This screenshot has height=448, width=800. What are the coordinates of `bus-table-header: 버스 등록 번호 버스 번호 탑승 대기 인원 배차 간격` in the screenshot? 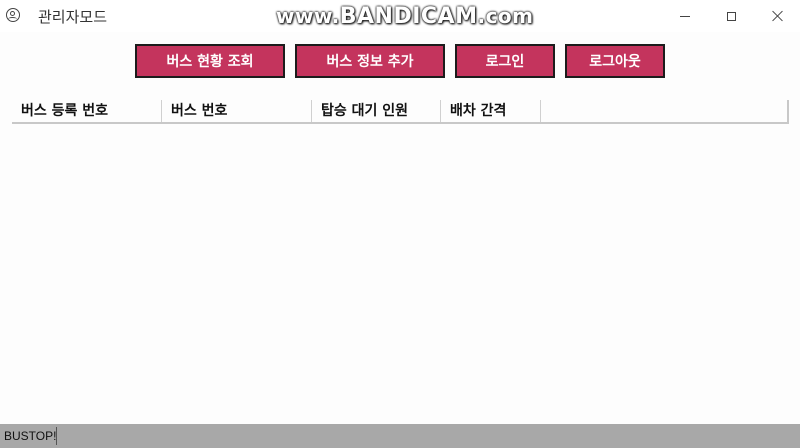 It's located at (400, 112).